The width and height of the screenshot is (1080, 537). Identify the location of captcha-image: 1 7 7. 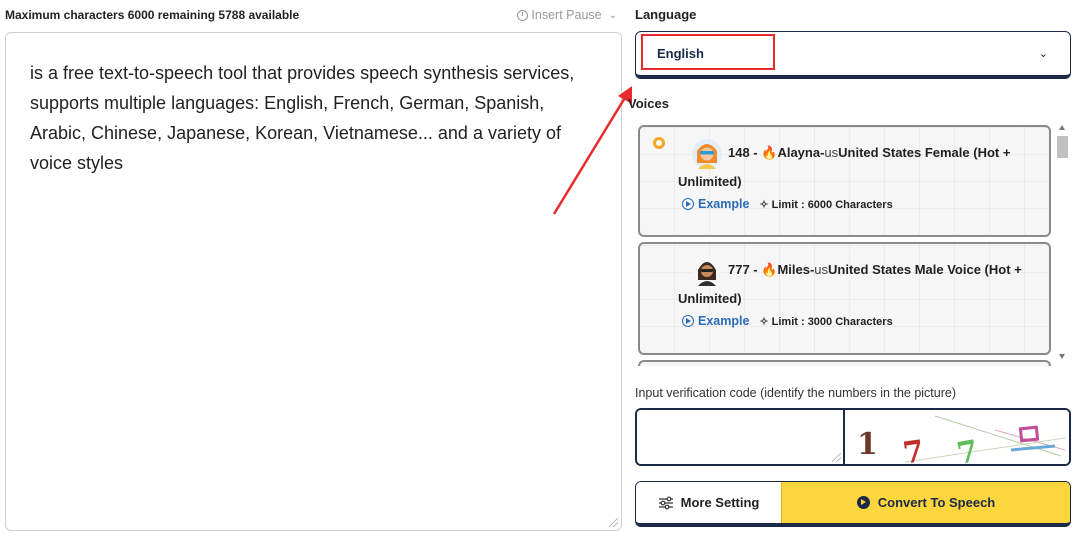
(957, 437).